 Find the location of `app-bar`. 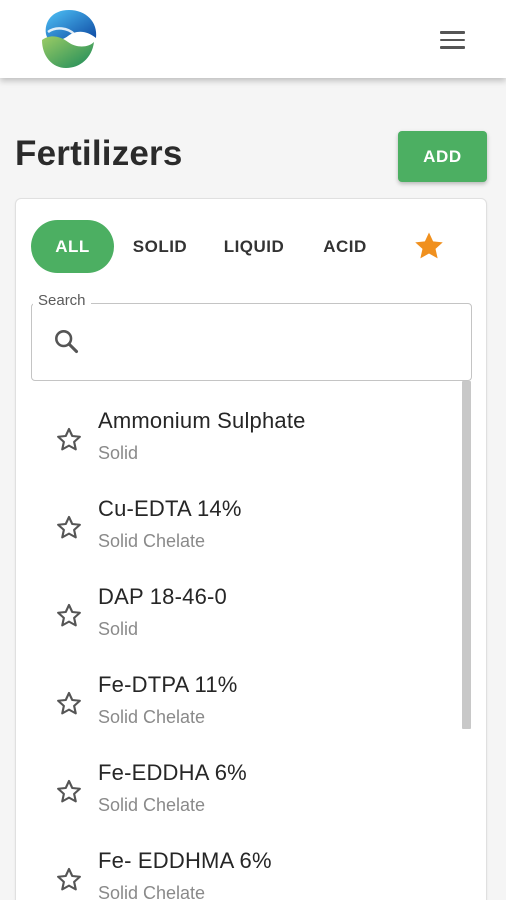

app-bar is located at coordinates (253, 39).